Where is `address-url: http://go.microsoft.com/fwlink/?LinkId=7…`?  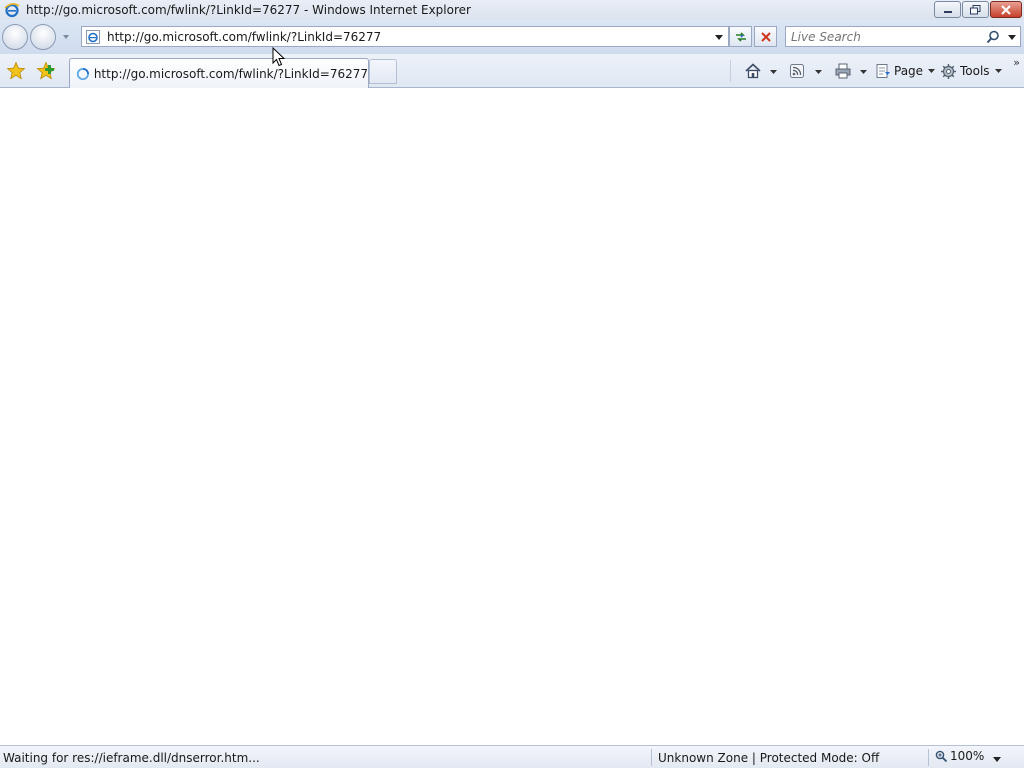
address-url: http://go.microsoft.com/fwlink/?LinkId=7… is located at coordinates (244, 37).